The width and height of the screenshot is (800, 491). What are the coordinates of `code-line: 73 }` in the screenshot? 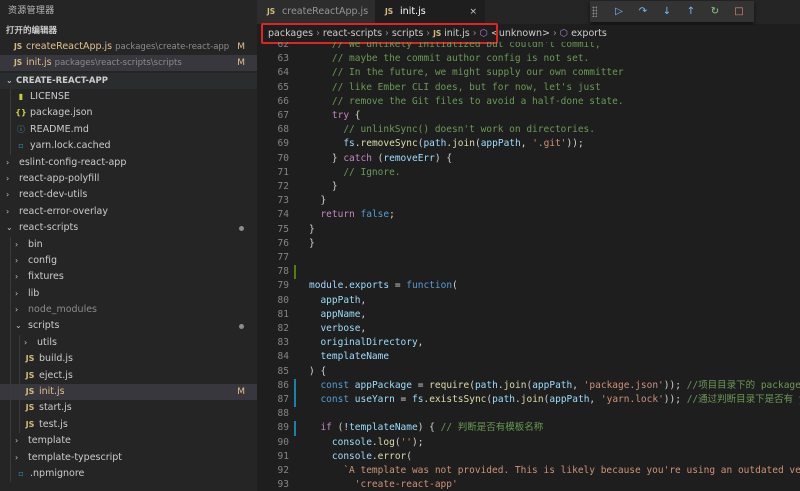 It's located at (528, 201).